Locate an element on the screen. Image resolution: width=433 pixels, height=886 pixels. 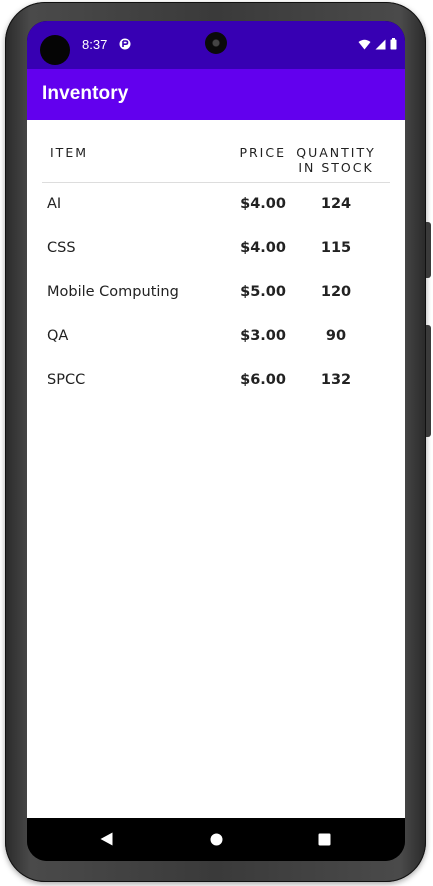
column-header-quantity-line1: QUANTITY is located at coordinates (336, 152).